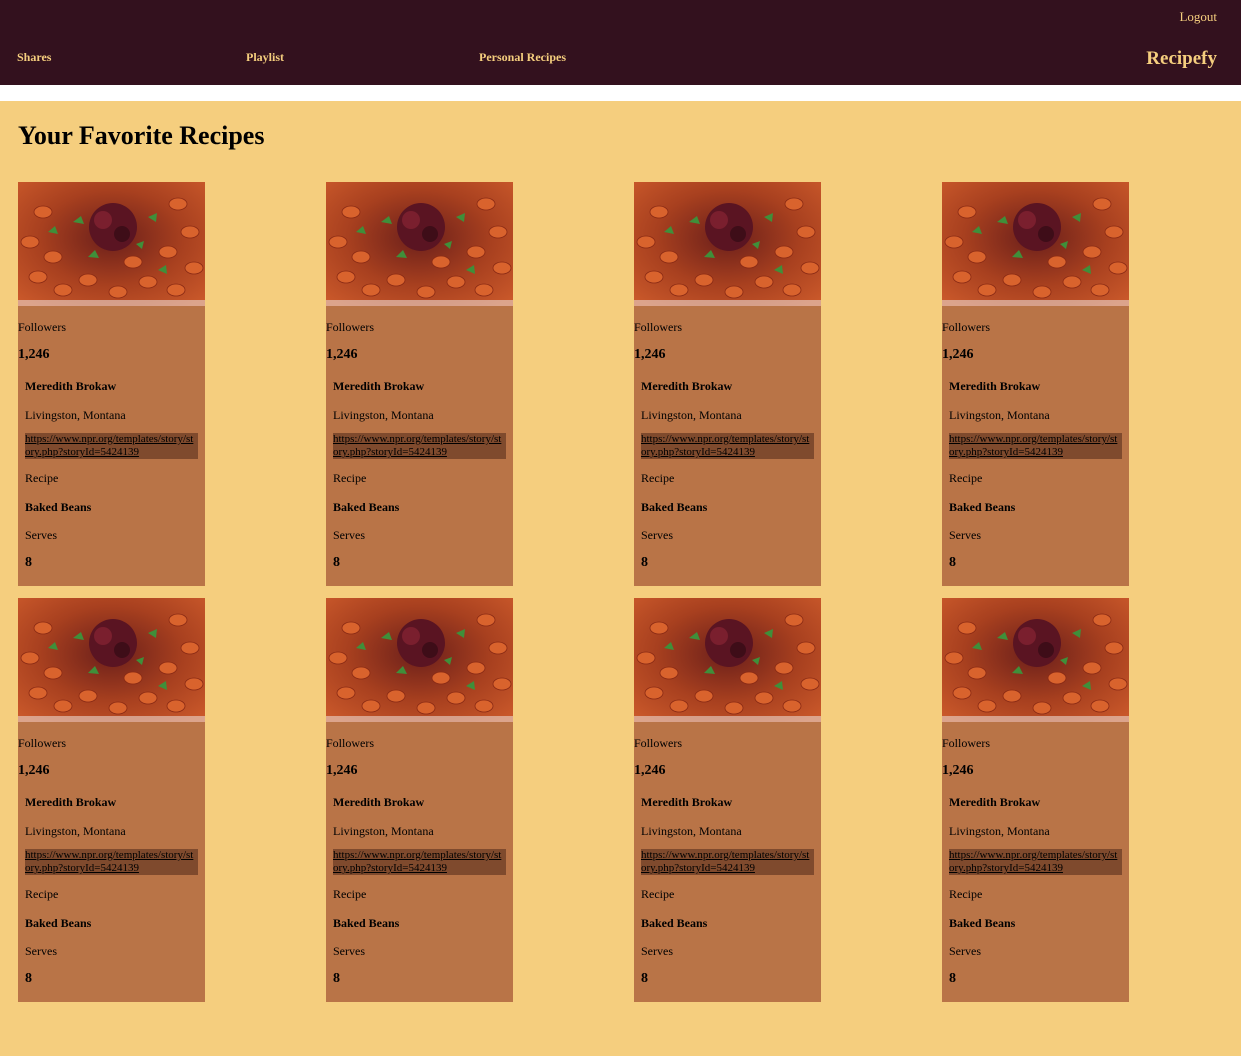  I want to click on nav-personal-recipes: Personal Recipes, so click(522, 57).